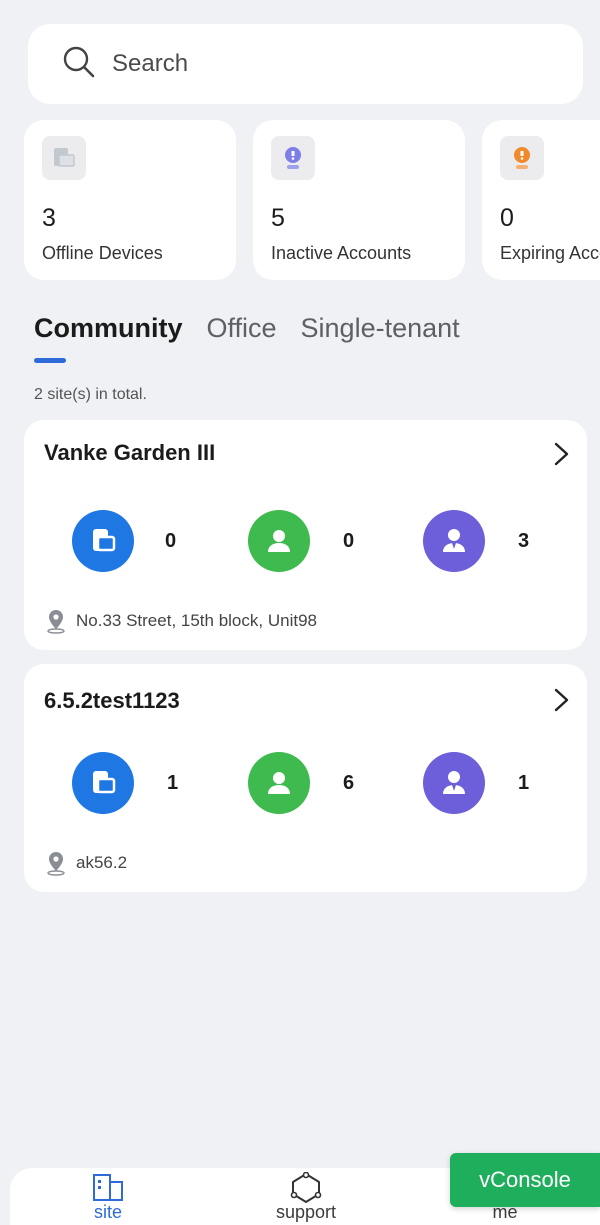 The image size is (600, 1225). I want to click on address-text: No.33 Street, 15th block, Unit98, so click(196, 620).